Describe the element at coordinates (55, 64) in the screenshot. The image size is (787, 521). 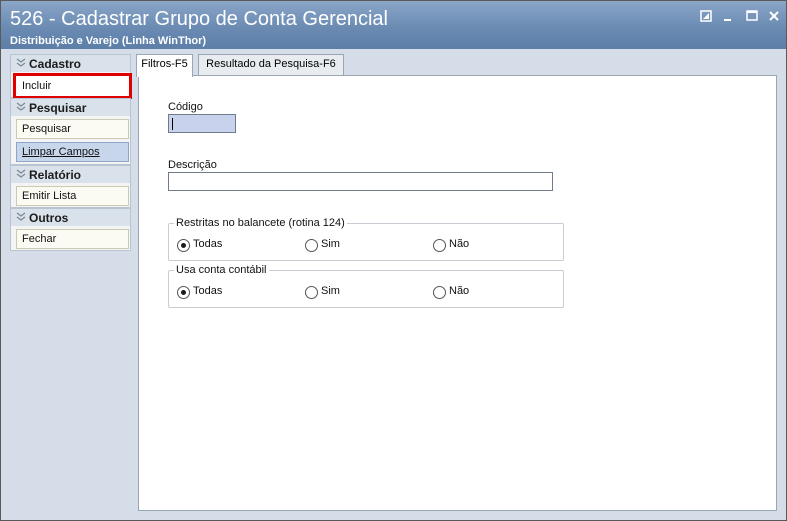
I see `sidebar-group-title: Cadastro` at that location.